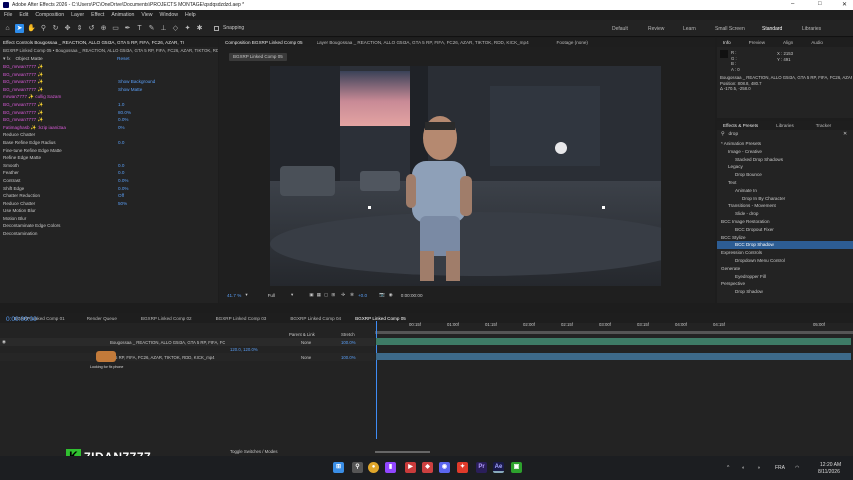 The image size is (853, 480). I want to click on mask-visibility-icon: ▢, so click(326, 295).